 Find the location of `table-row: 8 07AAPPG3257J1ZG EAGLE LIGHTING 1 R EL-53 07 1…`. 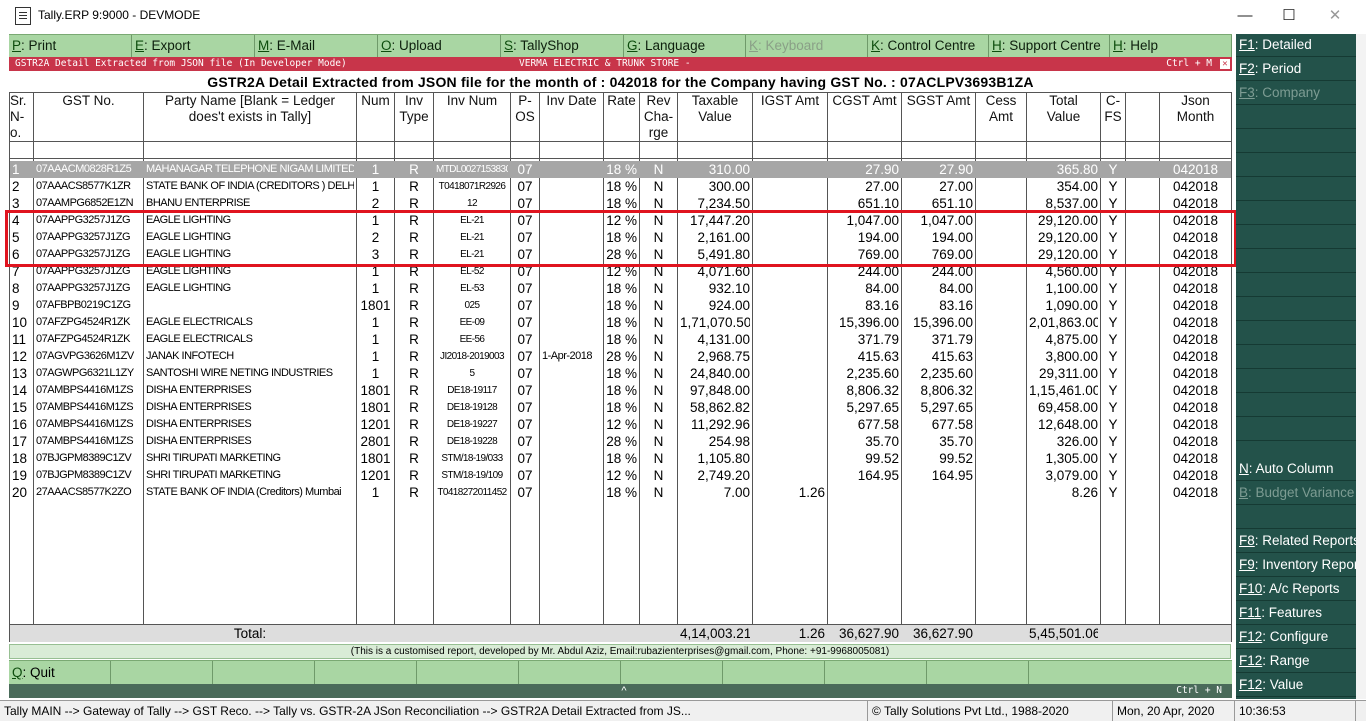

table-row: 8 07AAPPG3257J1ZG EAGLE LIGHTING 1 R EL-53 07 1… is located at coordinates (620, 288).